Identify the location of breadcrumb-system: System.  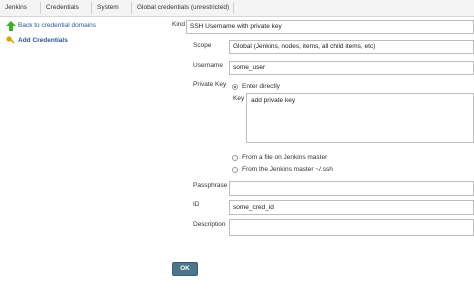
(108, 8).